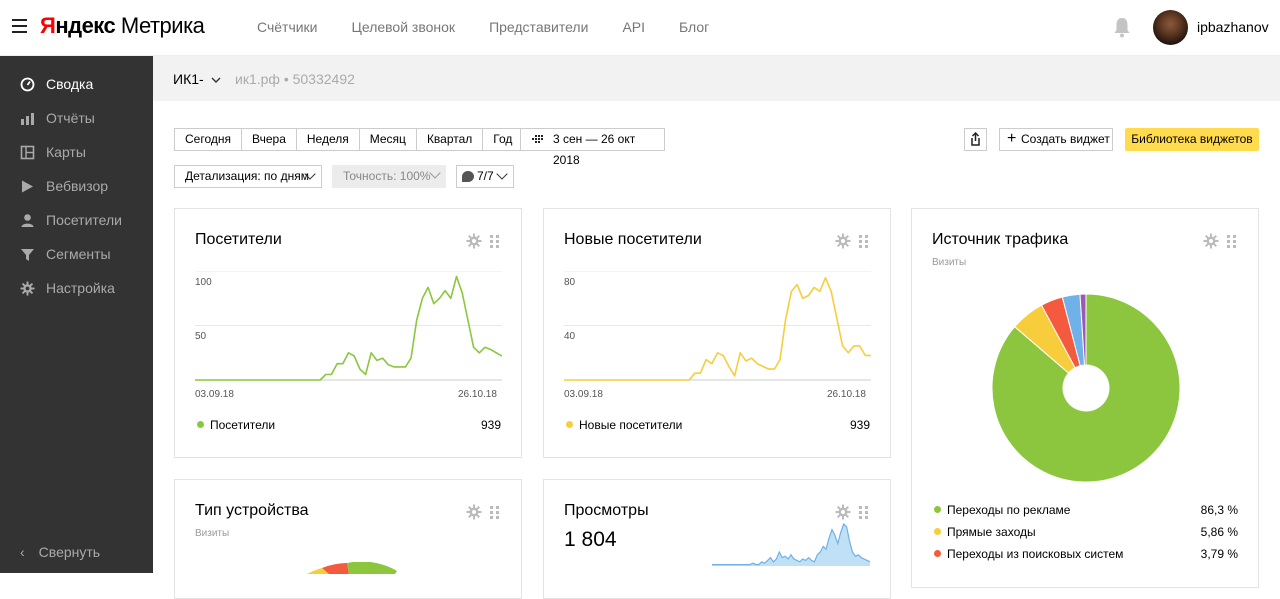 The height and width of the screenshot is (599, 1280). Describe the element at coordinates (592, 147) in the screenshot. I see `date-range-button: 3 сен — 26 окт 2018` at that location.